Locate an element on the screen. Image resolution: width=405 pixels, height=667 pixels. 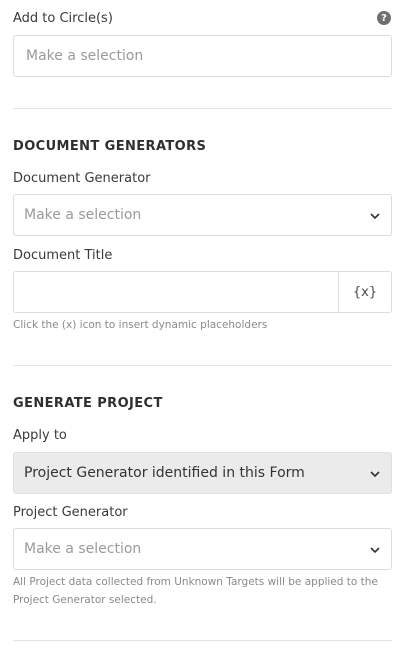
project-generator-label: Project Generator is located at coordinates (70, 512).